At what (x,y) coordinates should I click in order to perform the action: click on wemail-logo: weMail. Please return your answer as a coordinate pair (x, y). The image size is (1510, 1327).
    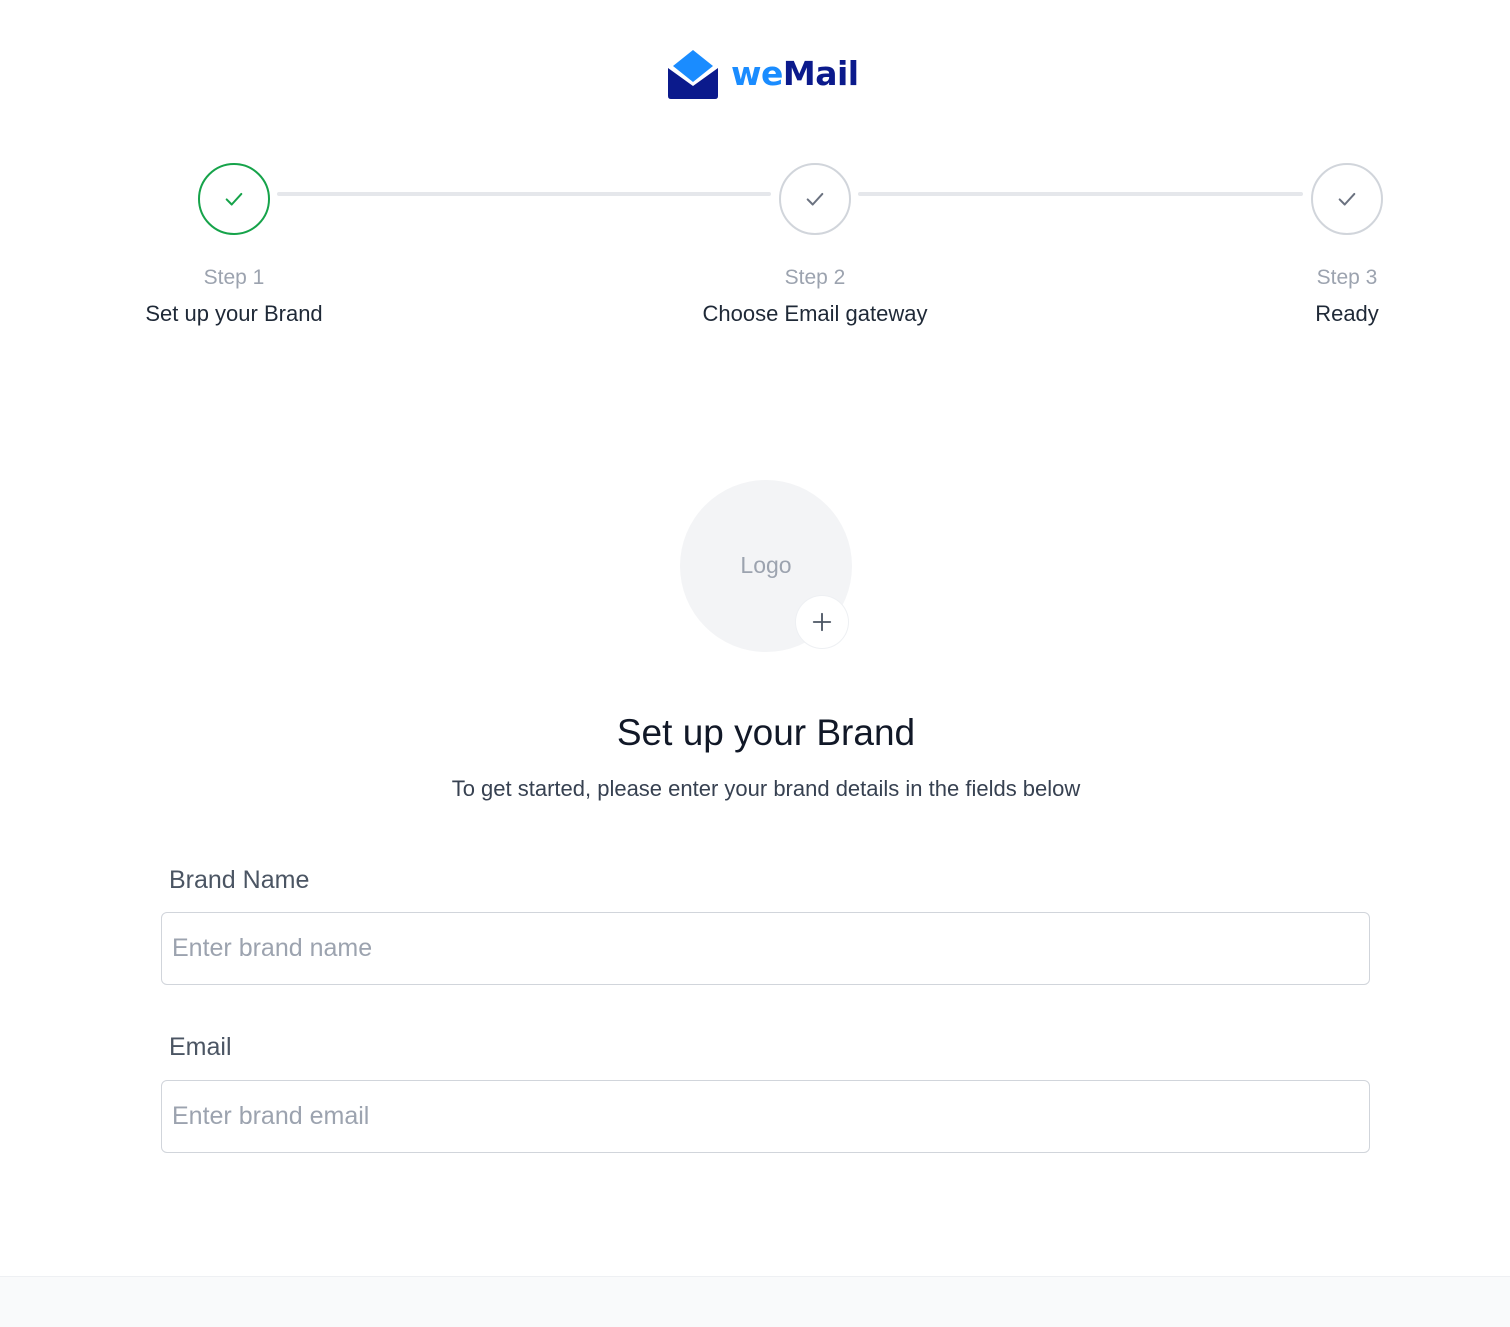
    Looking at the image, I should click on (763, 74).